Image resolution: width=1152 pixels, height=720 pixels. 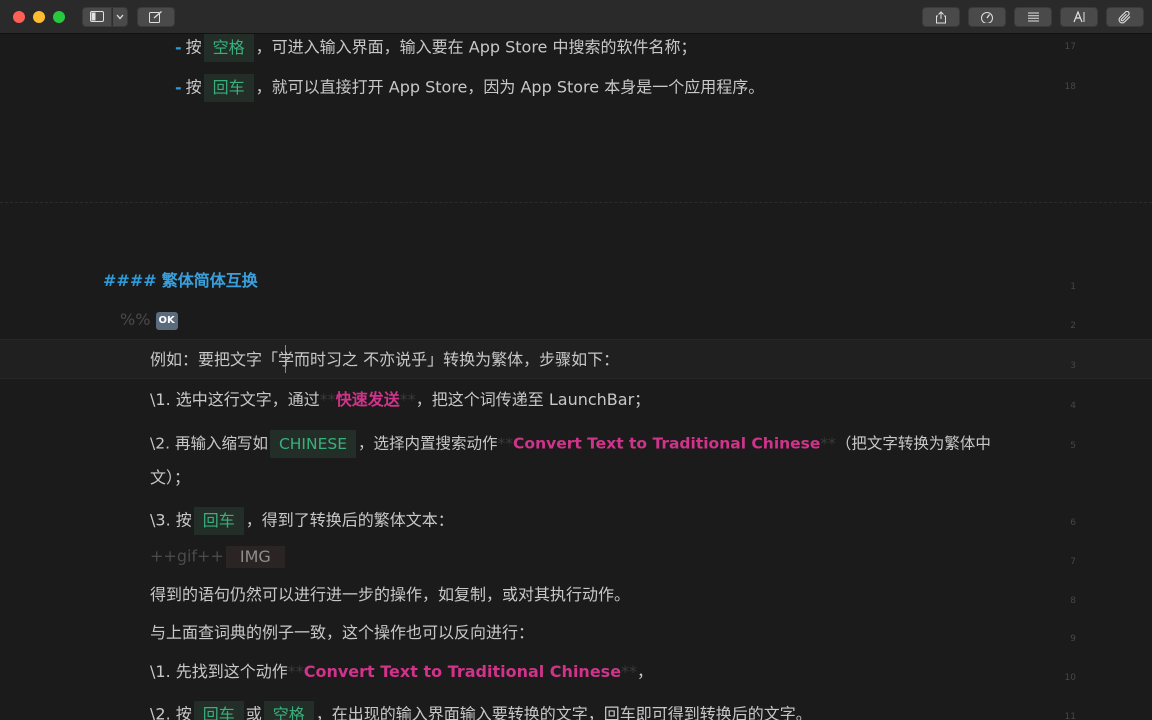 I want to click on section-divider, so click(x=576, y=202).